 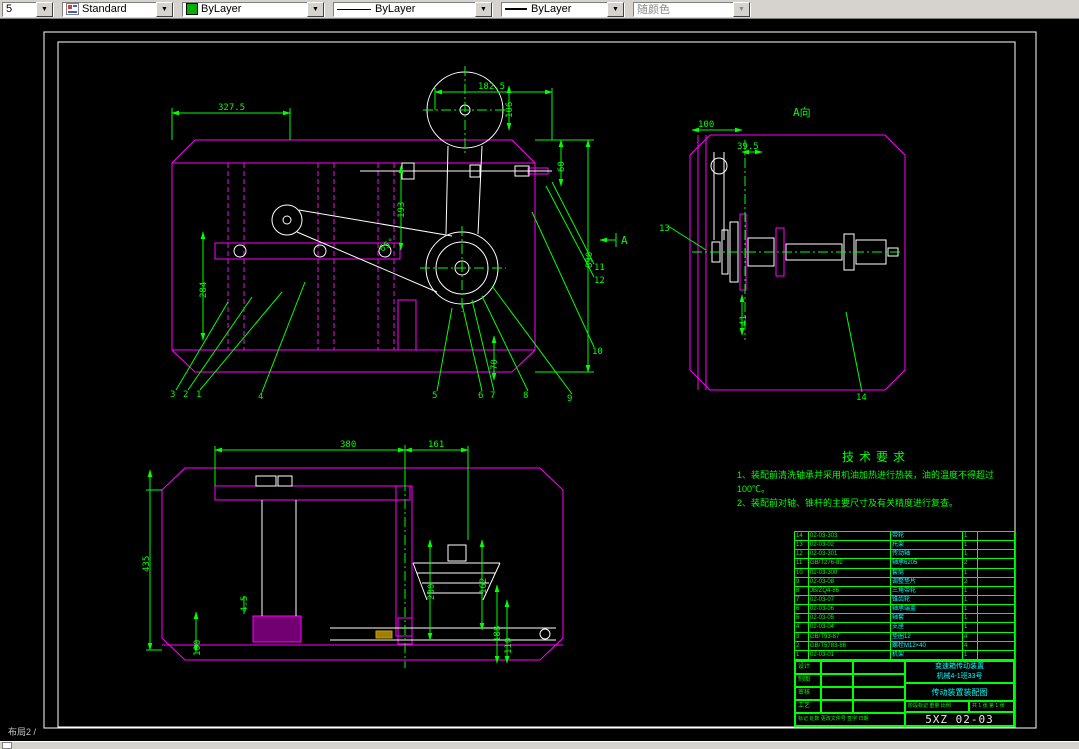 I want to click on dim-label: 8, so click(x=525, y=396).